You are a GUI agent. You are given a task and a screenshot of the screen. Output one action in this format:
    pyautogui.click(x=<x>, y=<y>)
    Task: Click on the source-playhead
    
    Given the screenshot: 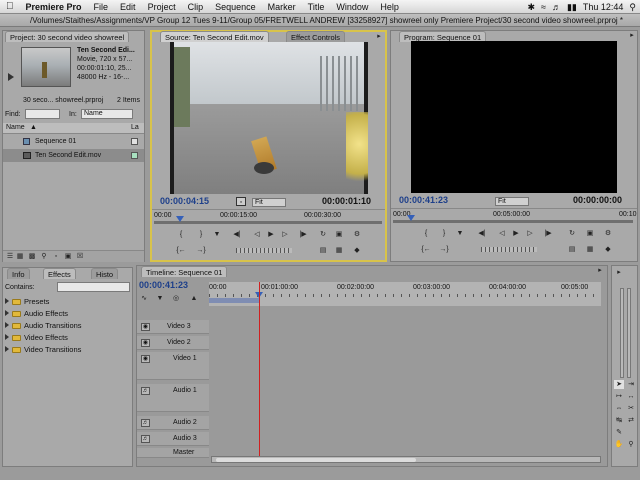 What is the action you would take?
    pyautogui.click(x=180, y=219)
    